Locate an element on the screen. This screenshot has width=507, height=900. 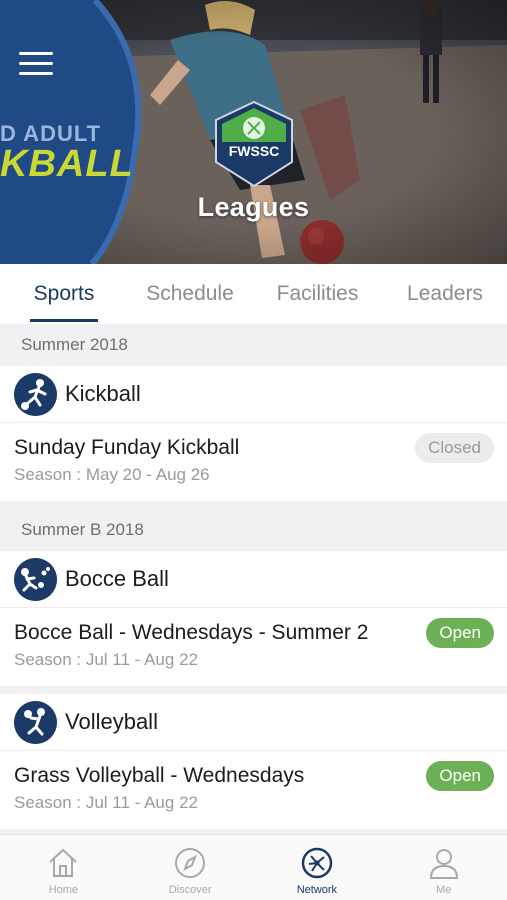
tab-sports-label: Sports is located at coordinates (64, 293).